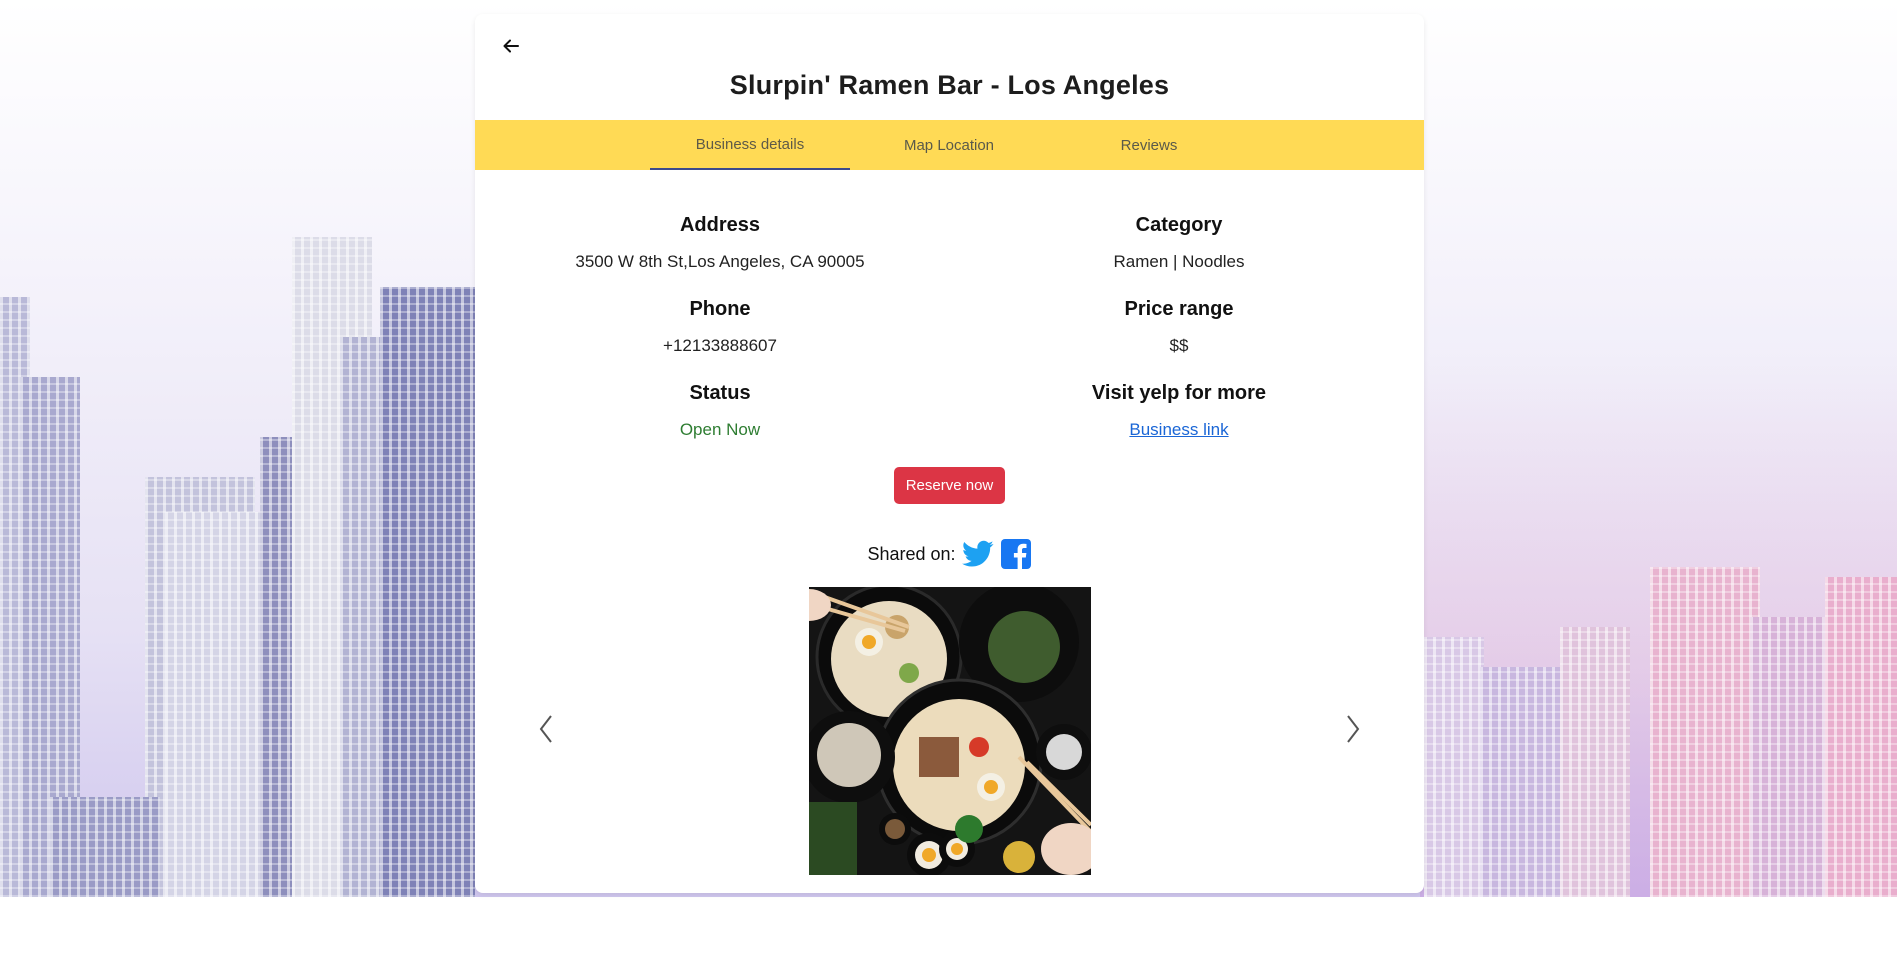  I want to click on back-arrow-icon, so click(511, 46).